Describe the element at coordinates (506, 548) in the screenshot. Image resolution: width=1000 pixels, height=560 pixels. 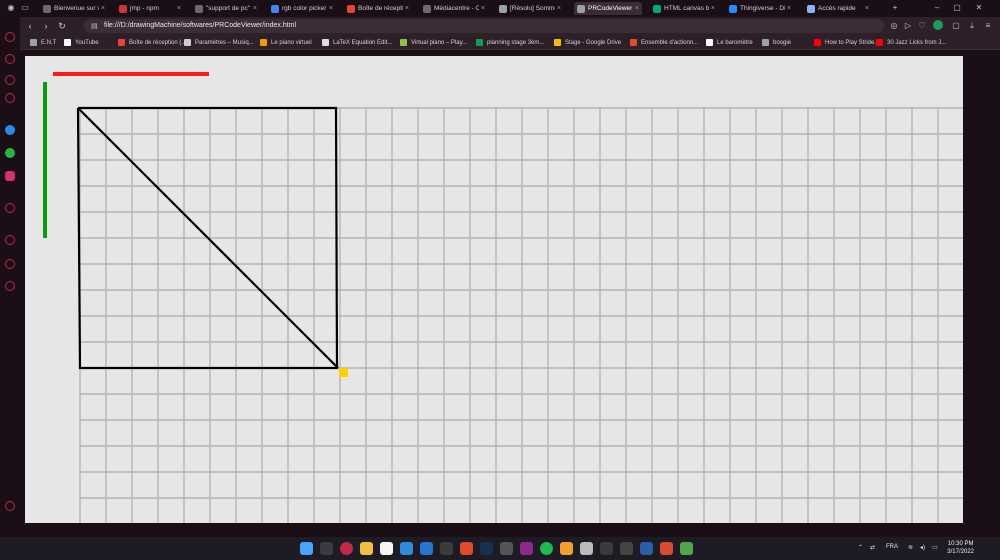
I see `app-gray-icon` at that location.